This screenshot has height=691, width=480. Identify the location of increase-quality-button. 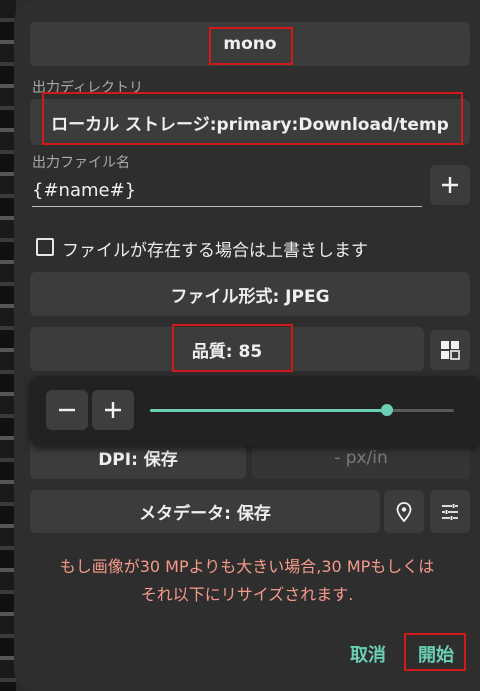
(113, 410).